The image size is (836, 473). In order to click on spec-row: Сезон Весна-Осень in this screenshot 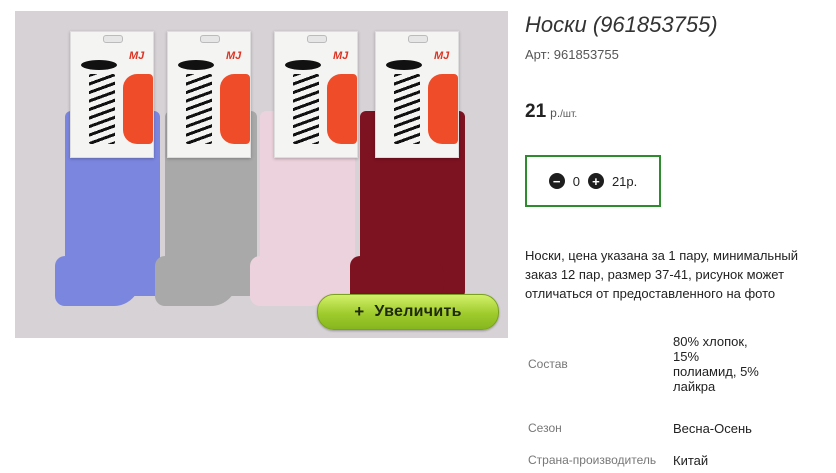, I will do `click(644, 428)`.